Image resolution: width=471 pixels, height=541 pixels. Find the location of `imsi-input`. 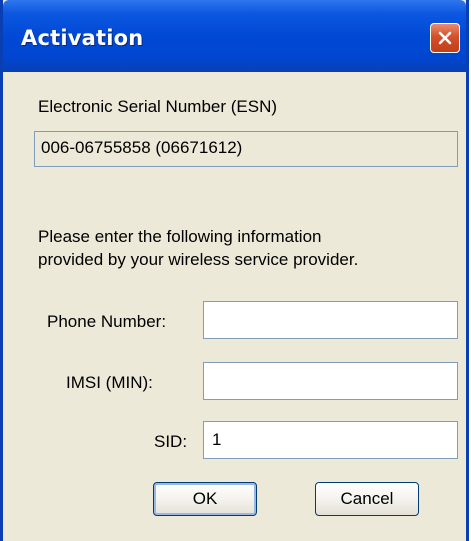

imsi-input is located at coordinates (330, 381).